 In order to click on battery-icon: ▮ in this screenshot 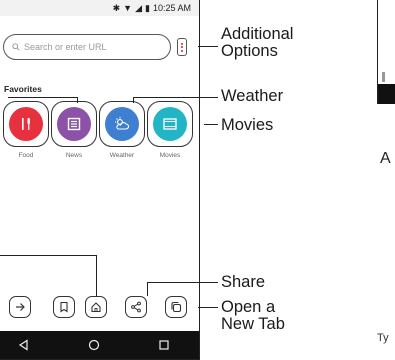, I will do `click(147, 7)`.